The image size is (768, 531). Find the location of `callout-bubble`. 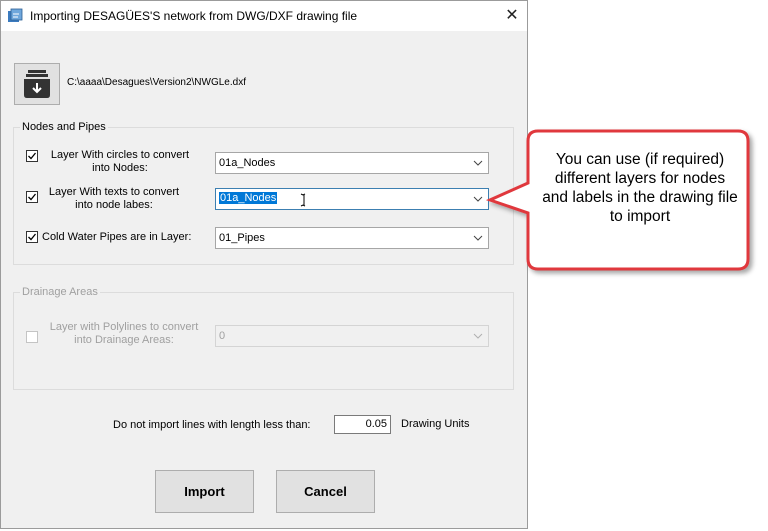

callout-bubble is located at coordinates (617, 200).